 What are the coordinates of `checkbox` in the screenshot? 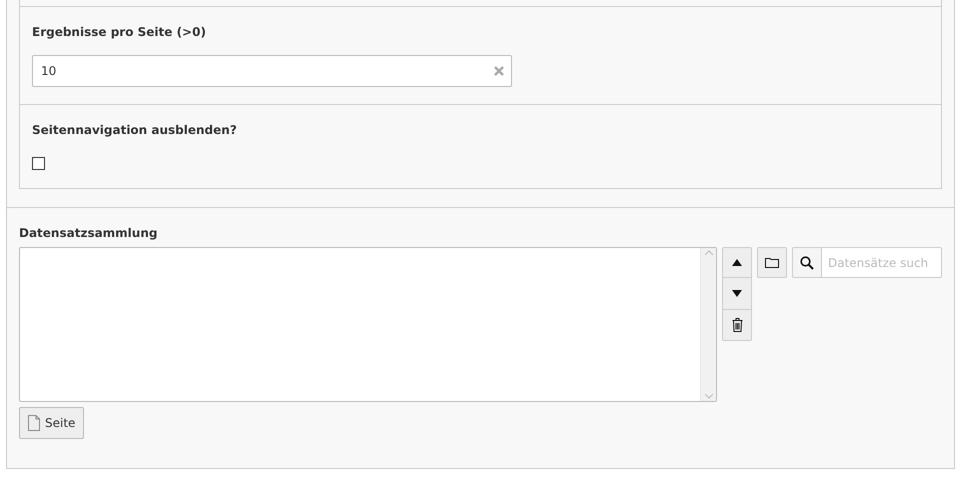 It's located at (38, 163).